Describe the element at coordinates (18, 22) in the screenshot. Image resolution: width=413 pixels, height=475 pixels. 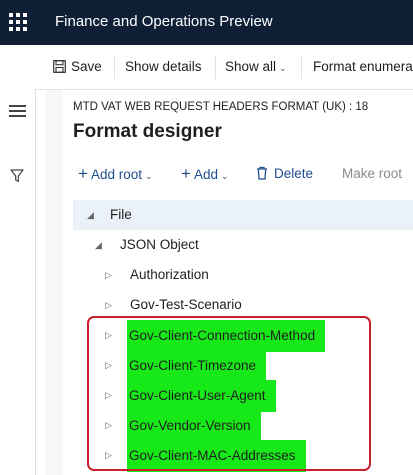
I see `waffle-icon` at that location.